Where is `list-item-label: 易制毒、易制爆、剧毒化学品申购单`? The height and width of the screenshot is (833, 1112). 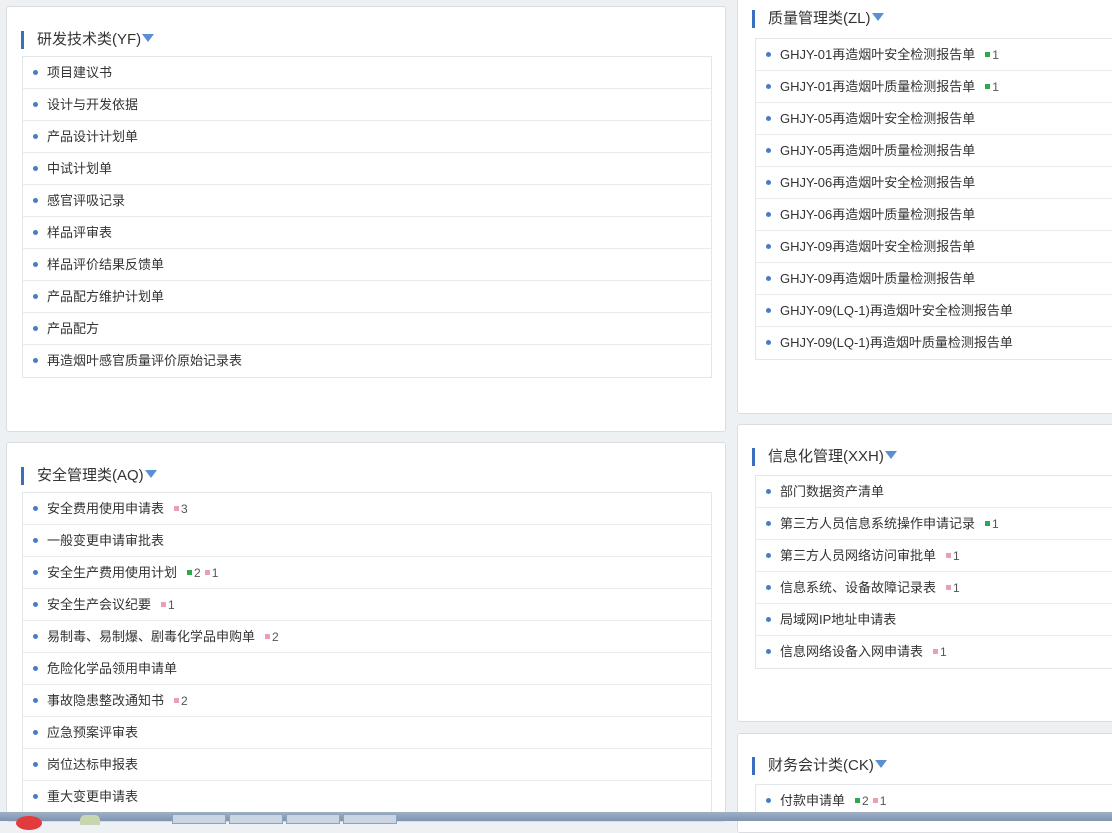
list-item-label: 易制毒、易制爆、剧毒化学品申购单 is located at coordinates (151, 636).